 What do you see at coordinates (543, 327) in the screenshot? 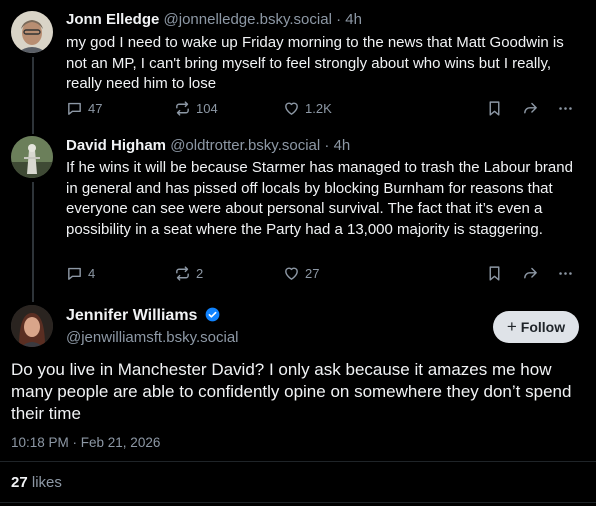
I see `follow-label: Follow` at bounding box center [543, 327].